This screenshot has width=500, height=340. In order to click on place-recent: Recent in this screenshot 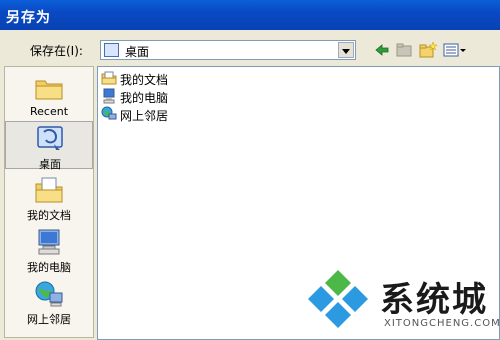, I will do `click(49, 95)`.